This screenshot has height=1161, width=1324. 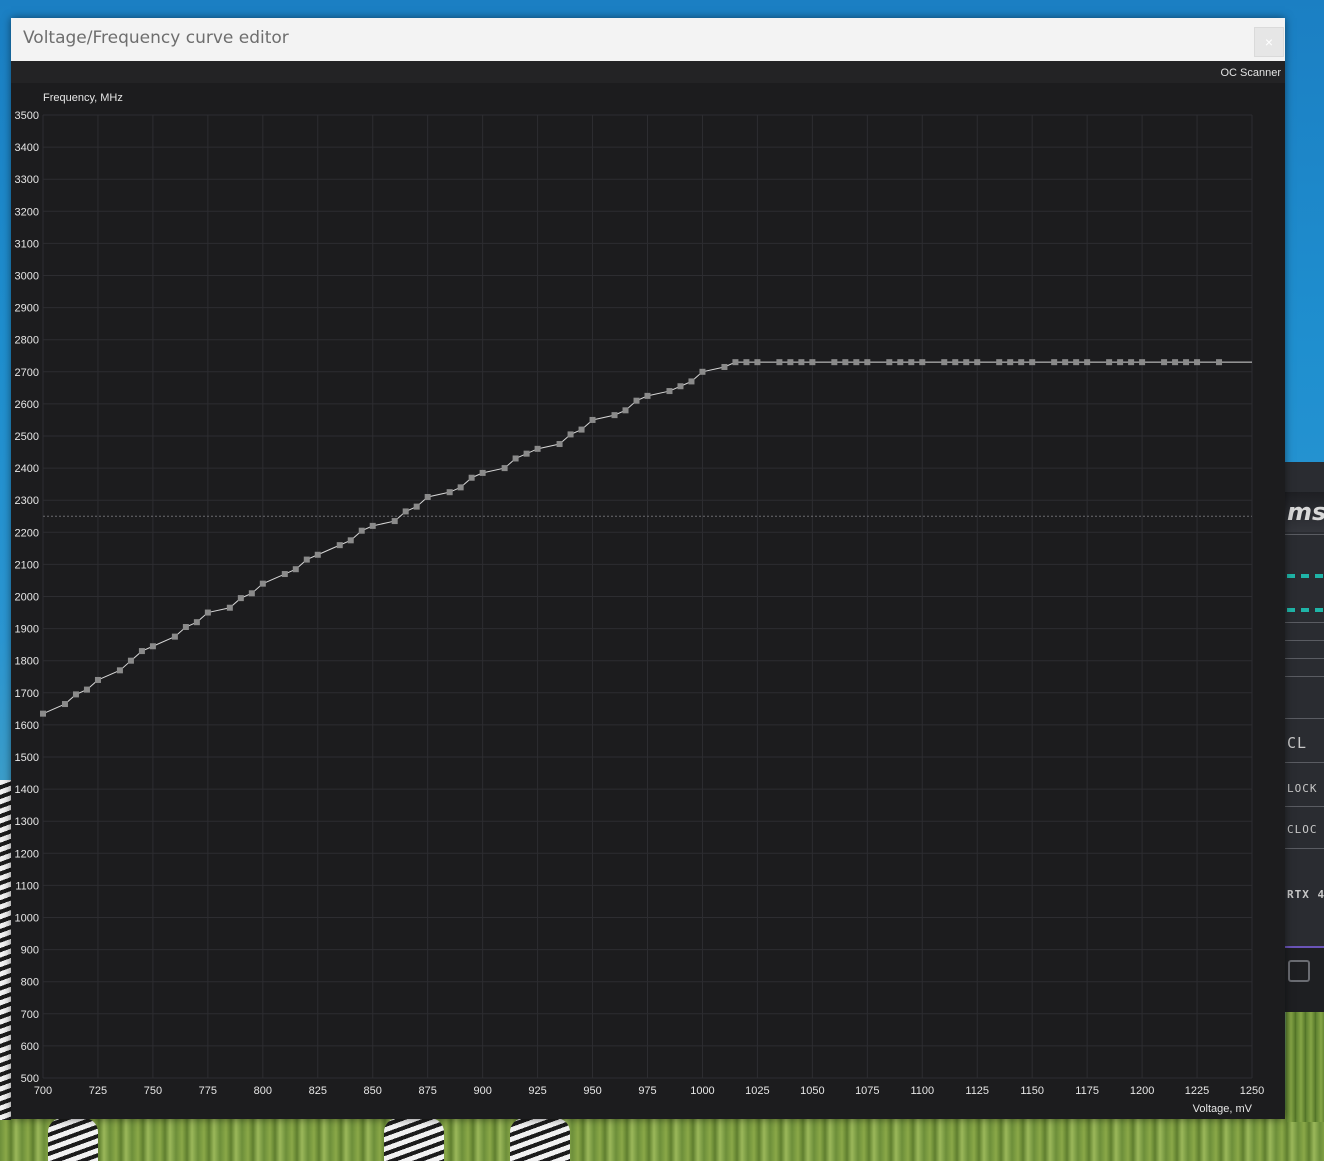 What do you see at coordinates (648, 39) in the screenshot?
I see `window-titlebar: Voltage/Frequency curve editor ×` at bounding box center [648, 39].